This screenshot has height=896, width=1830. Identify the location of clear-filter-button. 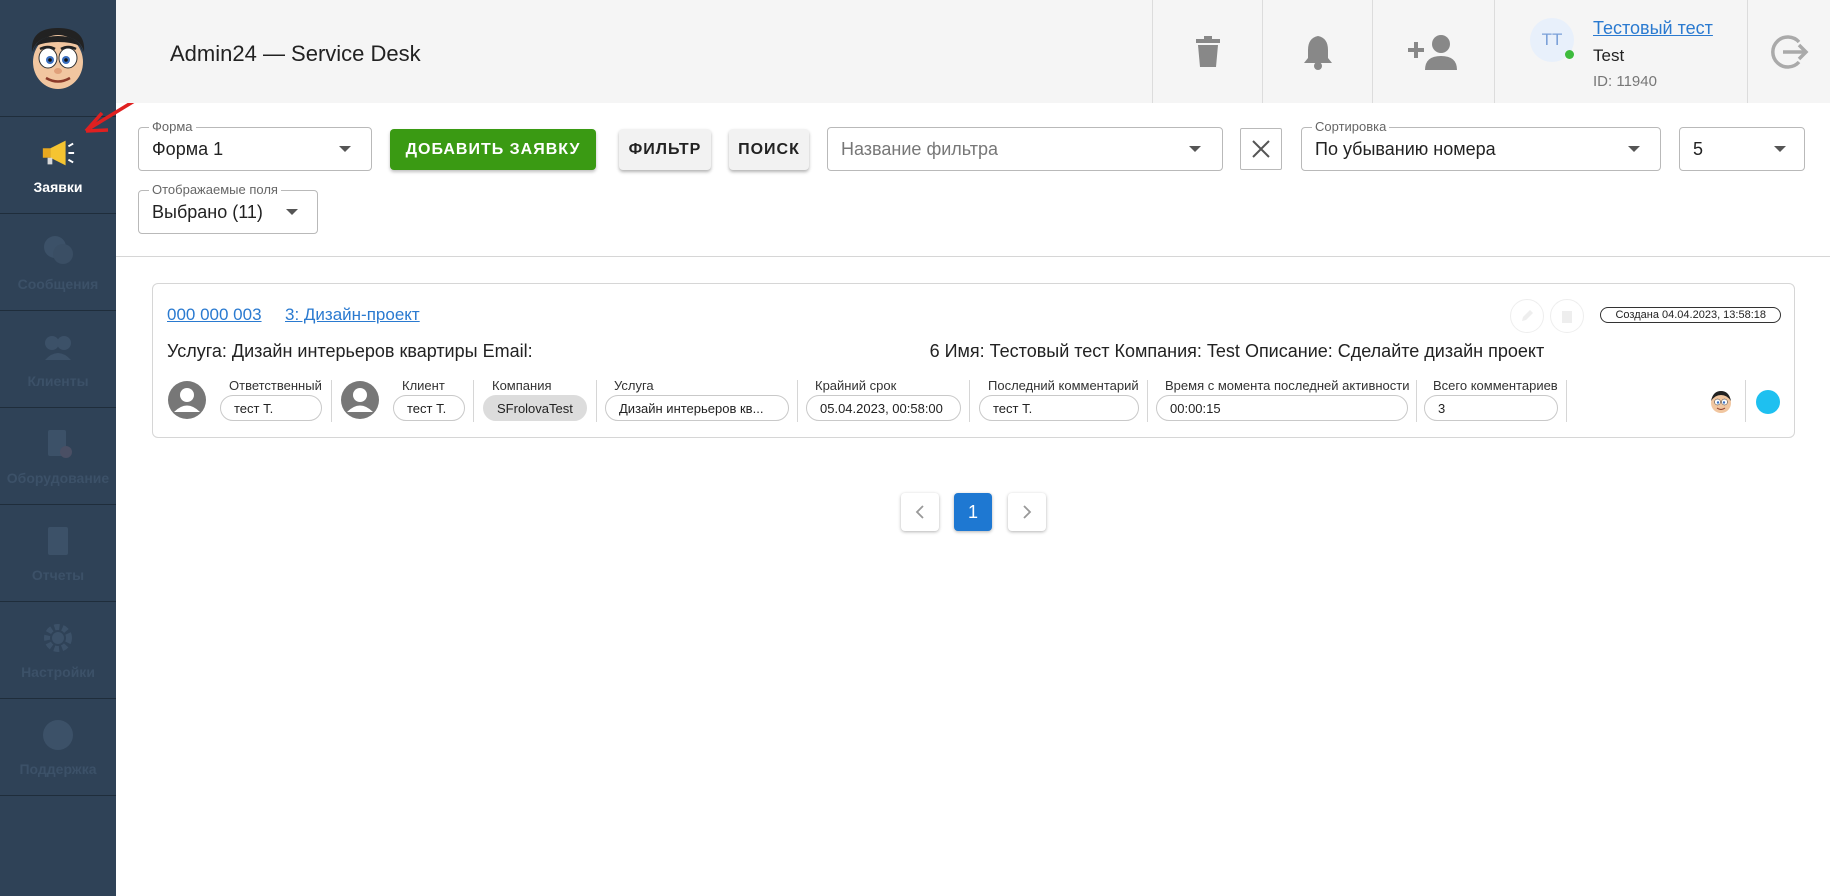
(1261, 149).